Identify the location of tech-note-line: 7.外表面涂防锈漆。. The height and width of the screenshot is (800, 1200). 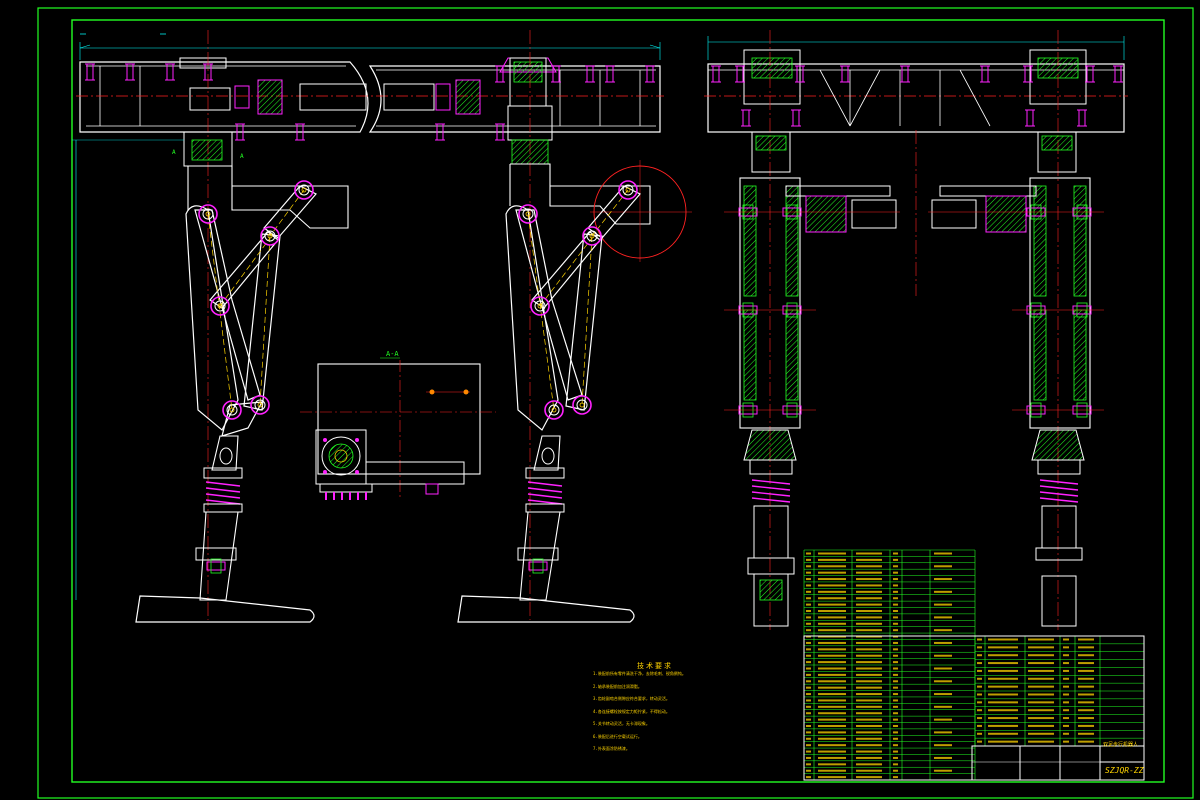
(611, 748).